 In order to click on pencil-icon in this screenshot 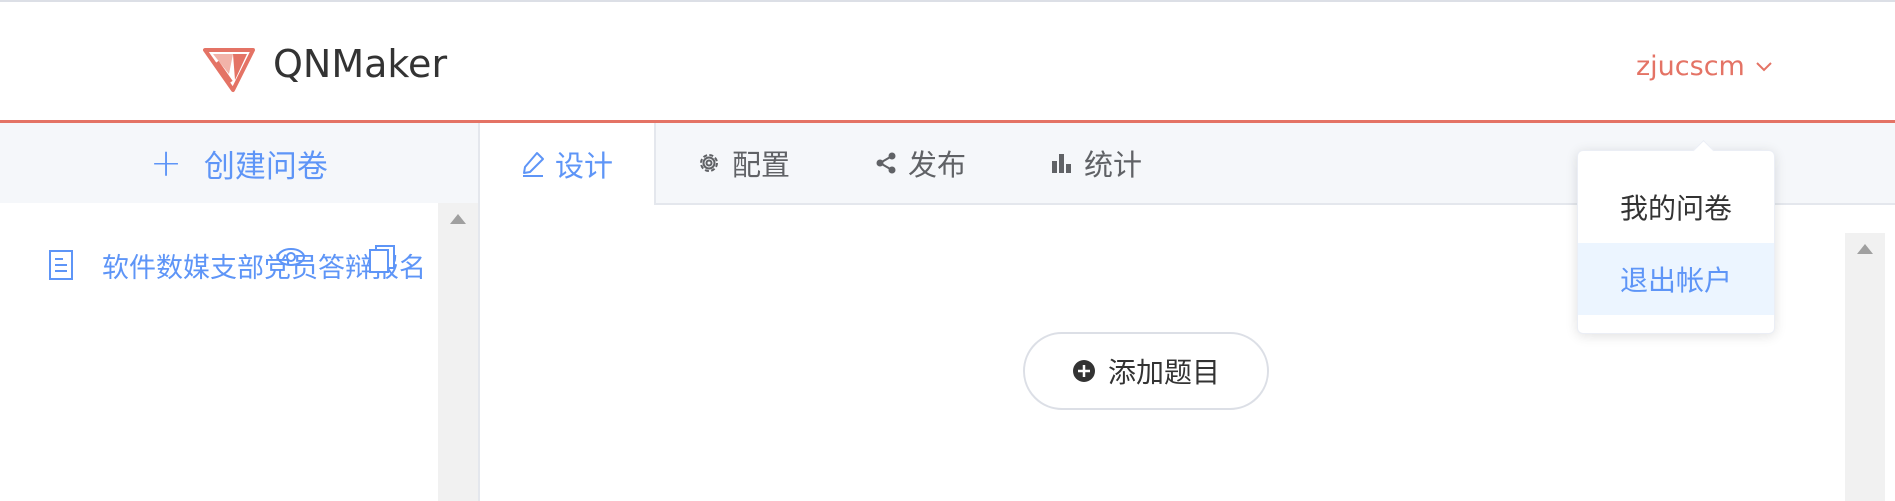, I will do `click(533, 164)`.